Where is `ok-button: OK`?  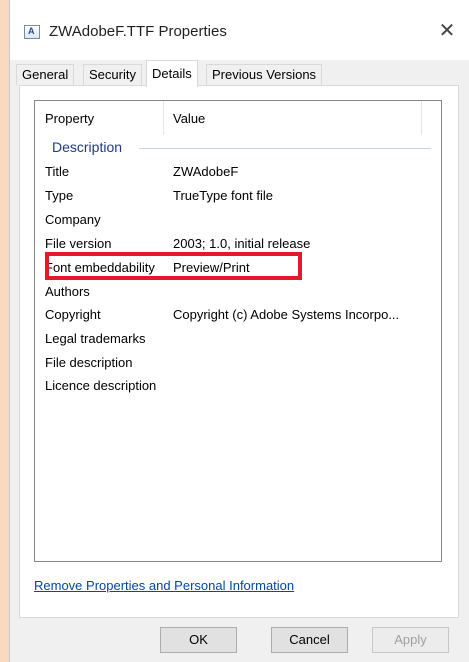 ok-button: OK is located at coordinates (198, 640).